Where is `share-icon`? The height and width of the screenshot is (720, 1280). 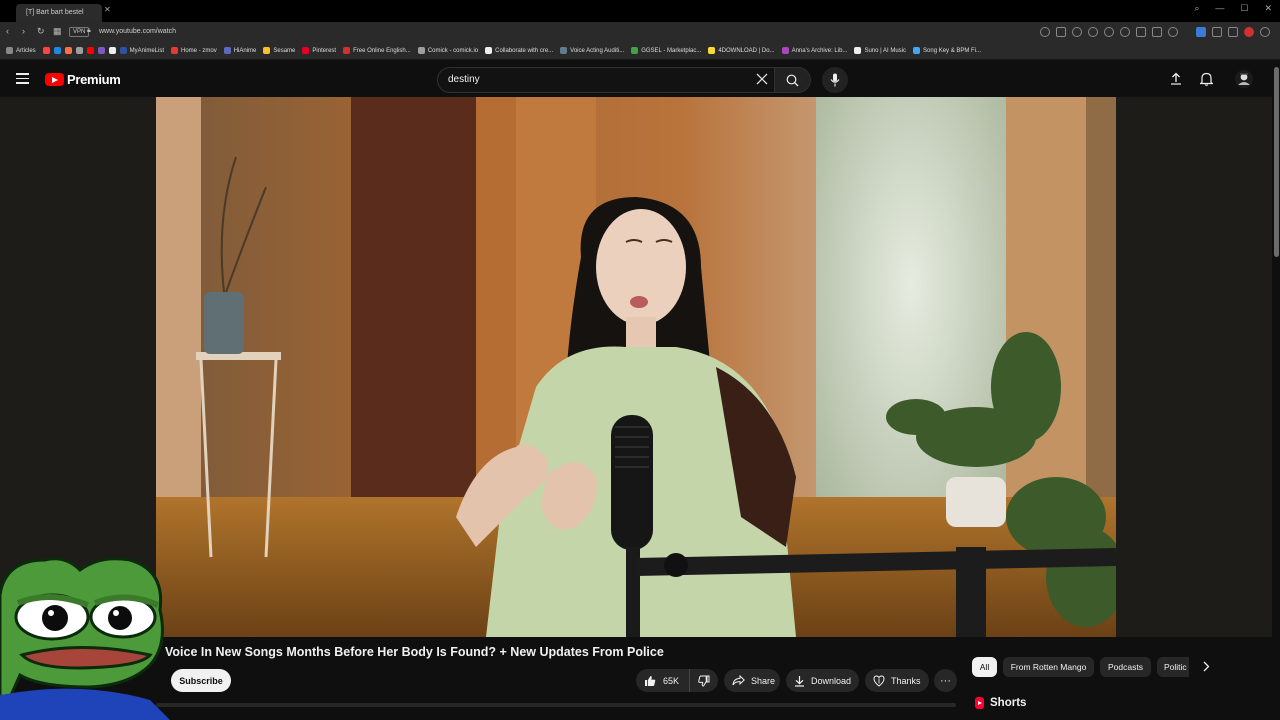
share-icon is located at coordinates (738, 680).